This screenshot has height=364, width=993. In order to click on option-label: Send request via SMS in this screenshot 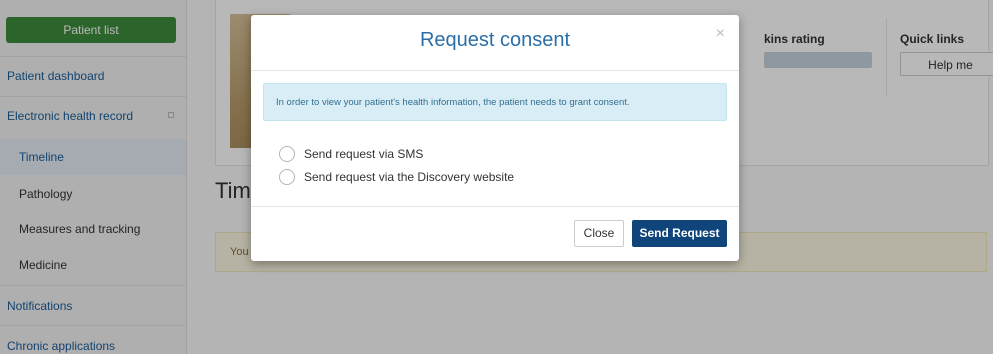, I will do `click(364, 154)`.